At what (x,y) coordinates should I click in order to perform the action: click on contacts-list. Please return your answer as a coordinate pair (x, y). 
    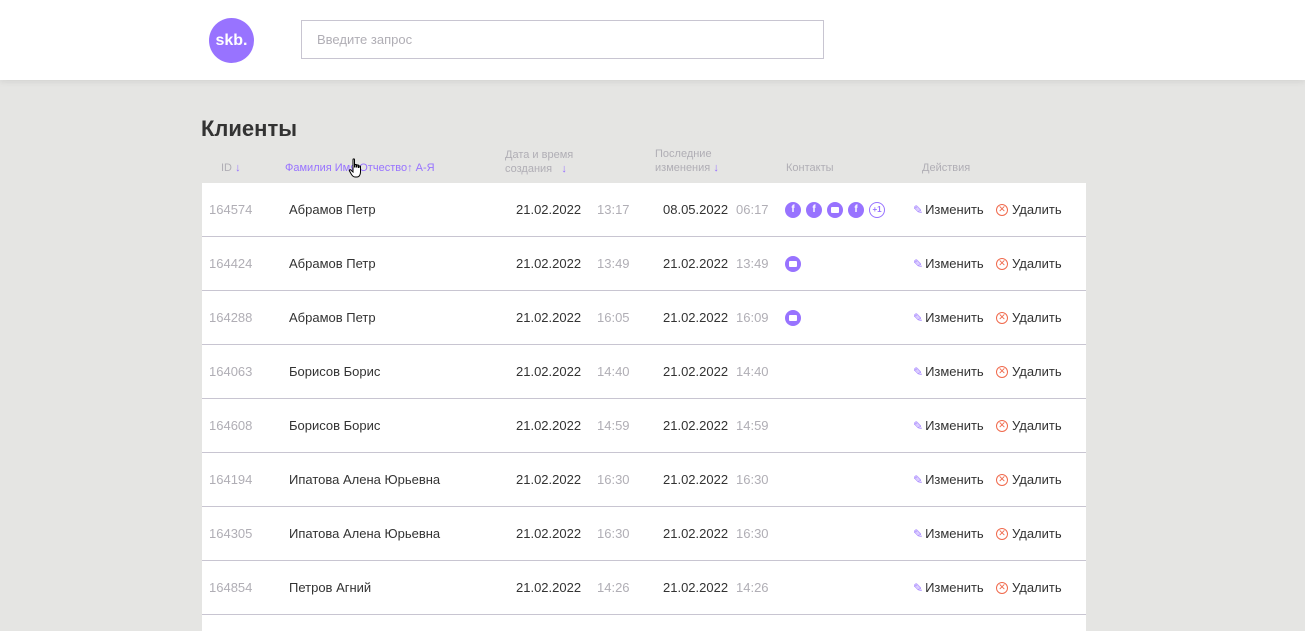
    Looking at the image, I should click on (793, 263).